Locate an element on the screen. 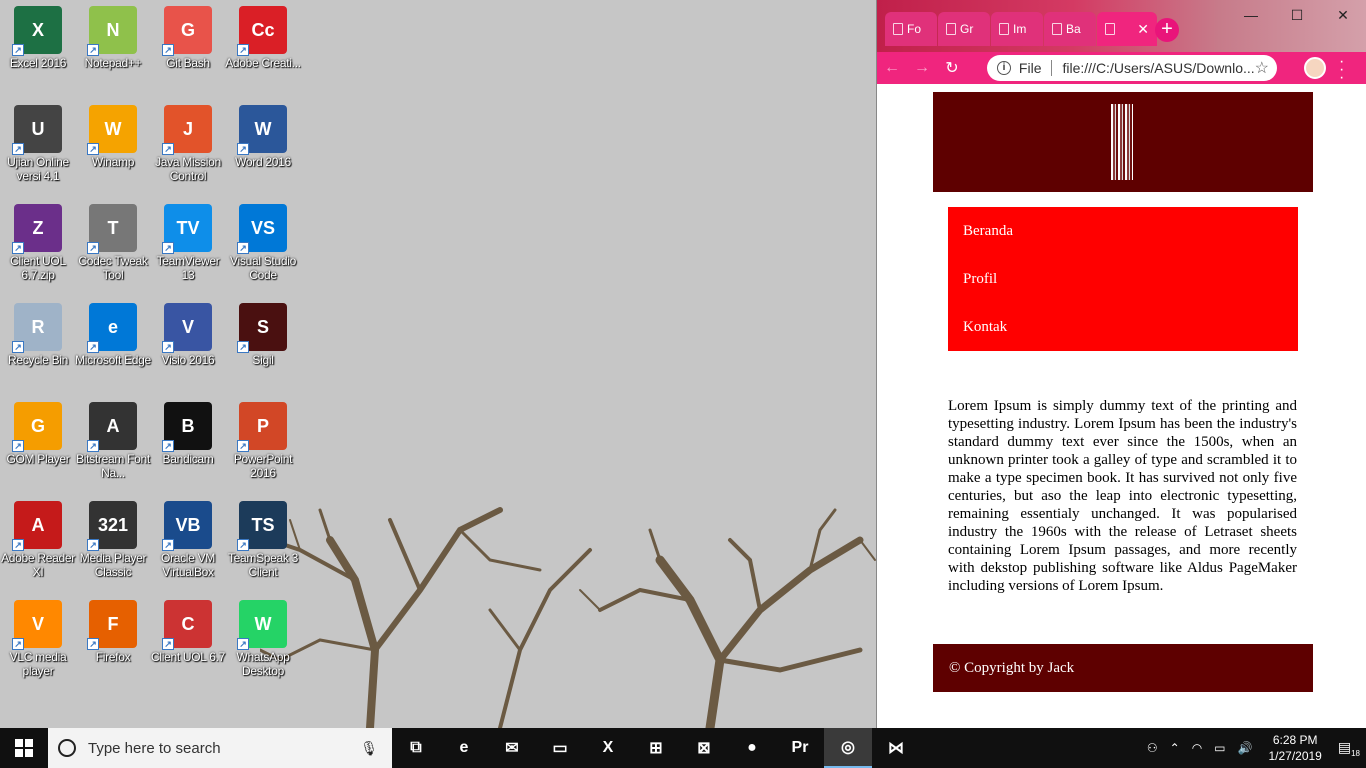  browser-tab: Ba is located at coordinates (1070, 29).